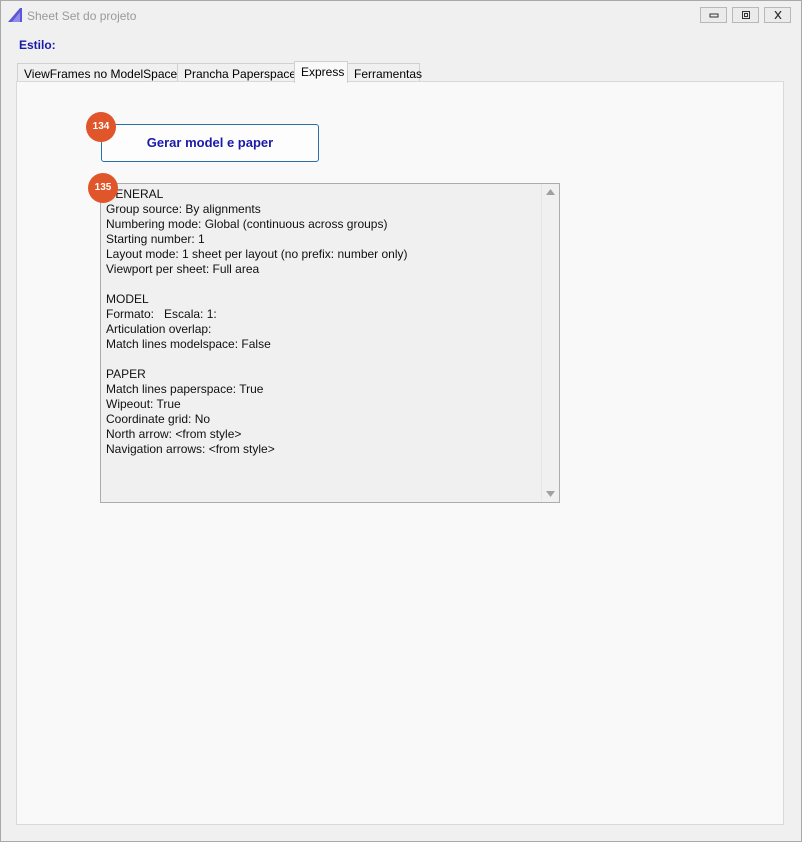 This screenshot has width=802, height=842. I want to click on maximize-button, so click(745, 15).